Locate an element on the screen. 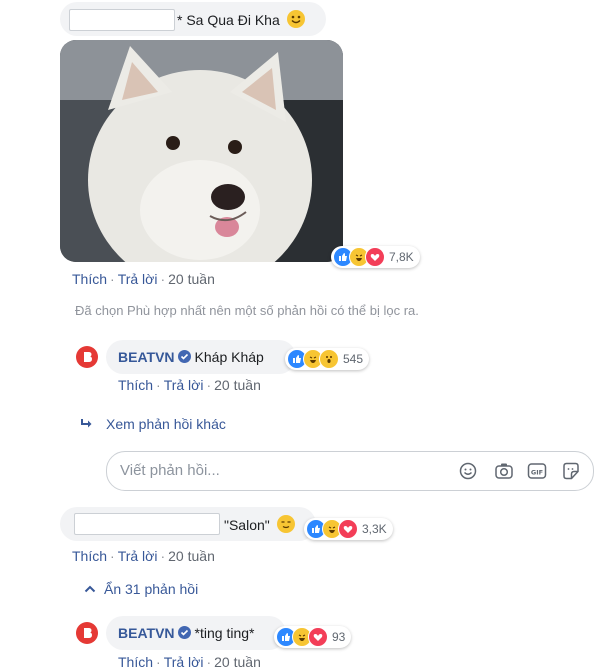 The height and width of the screenshot is (670, 600). comment-bubble: "Salon" is located at coordinates (188, 524).